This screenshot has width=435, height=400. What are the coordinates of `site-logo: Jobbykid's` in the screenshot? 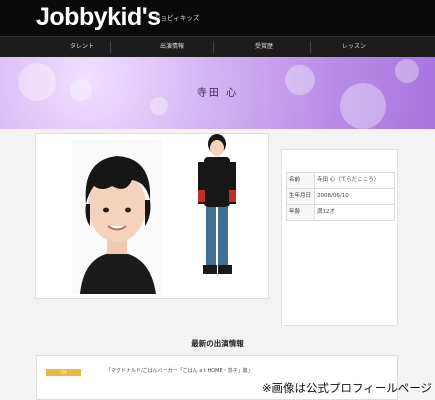 It's located at (98, 17).